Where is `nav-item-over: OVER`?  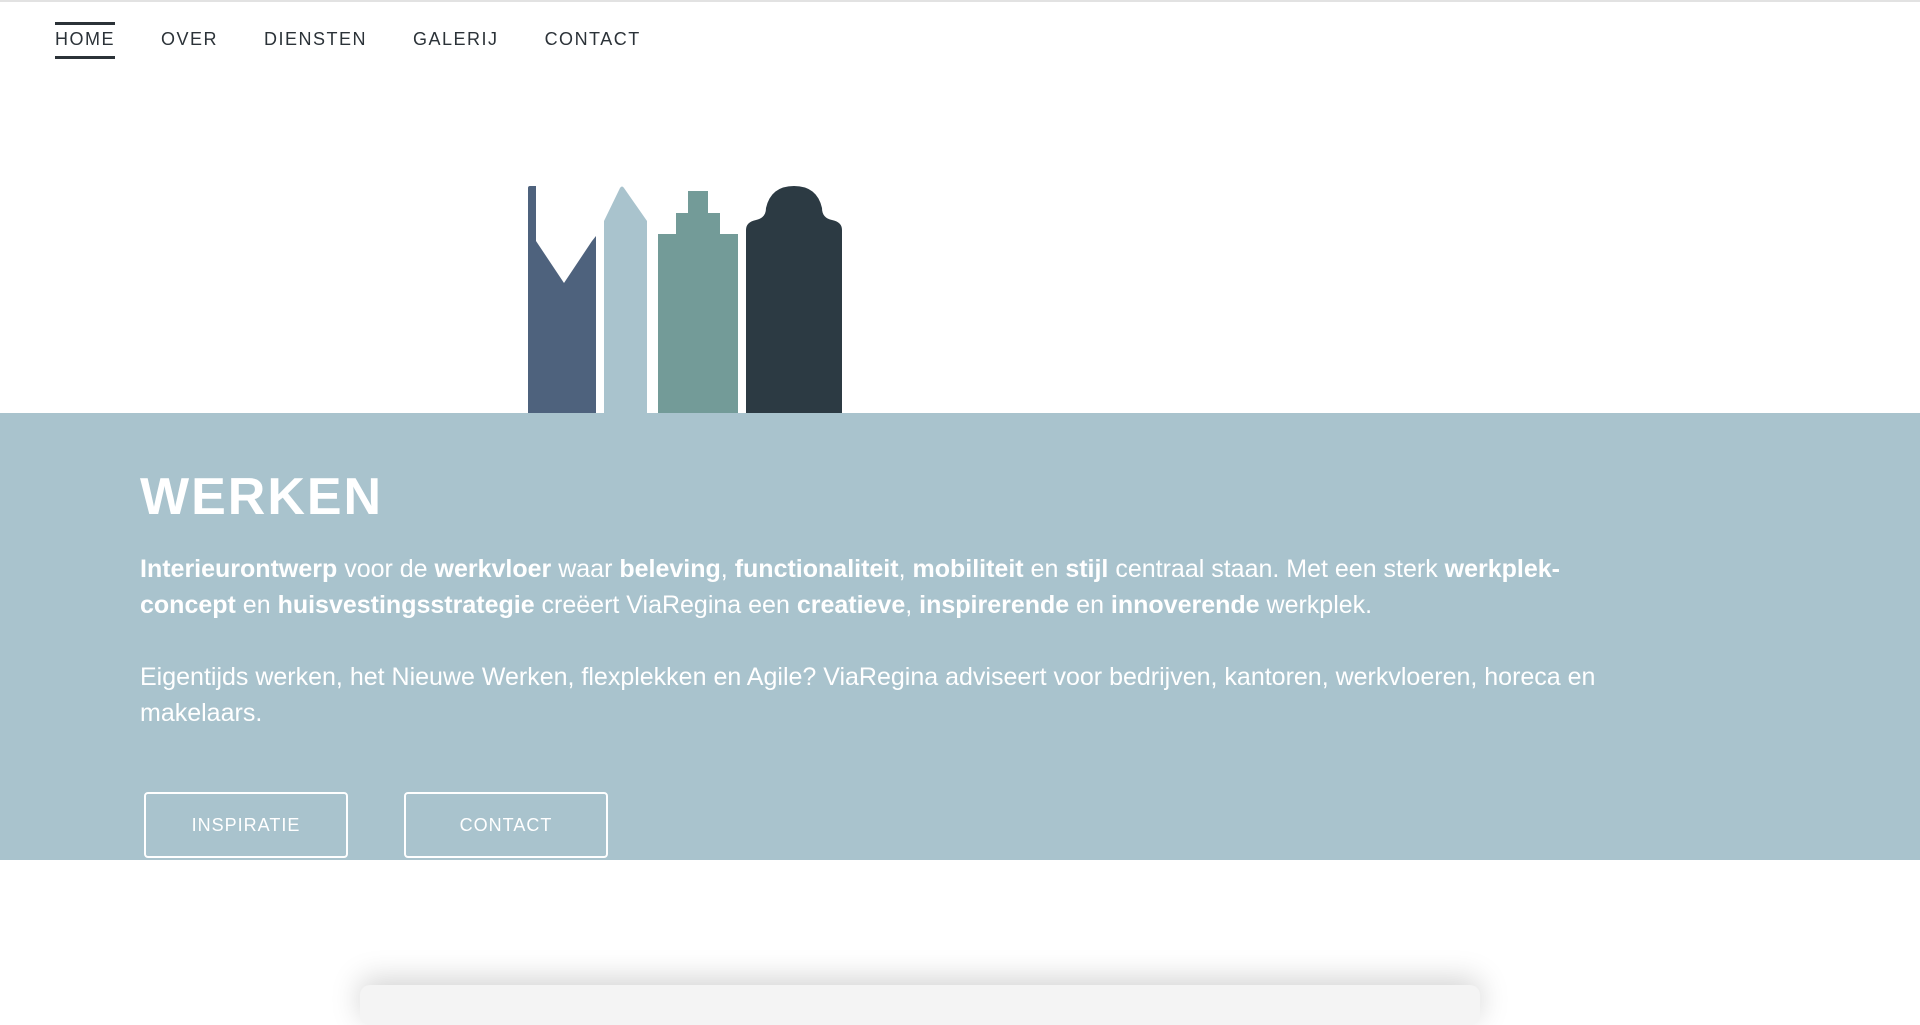 nav-item-over: OVER is located at coordinates (189, 40).